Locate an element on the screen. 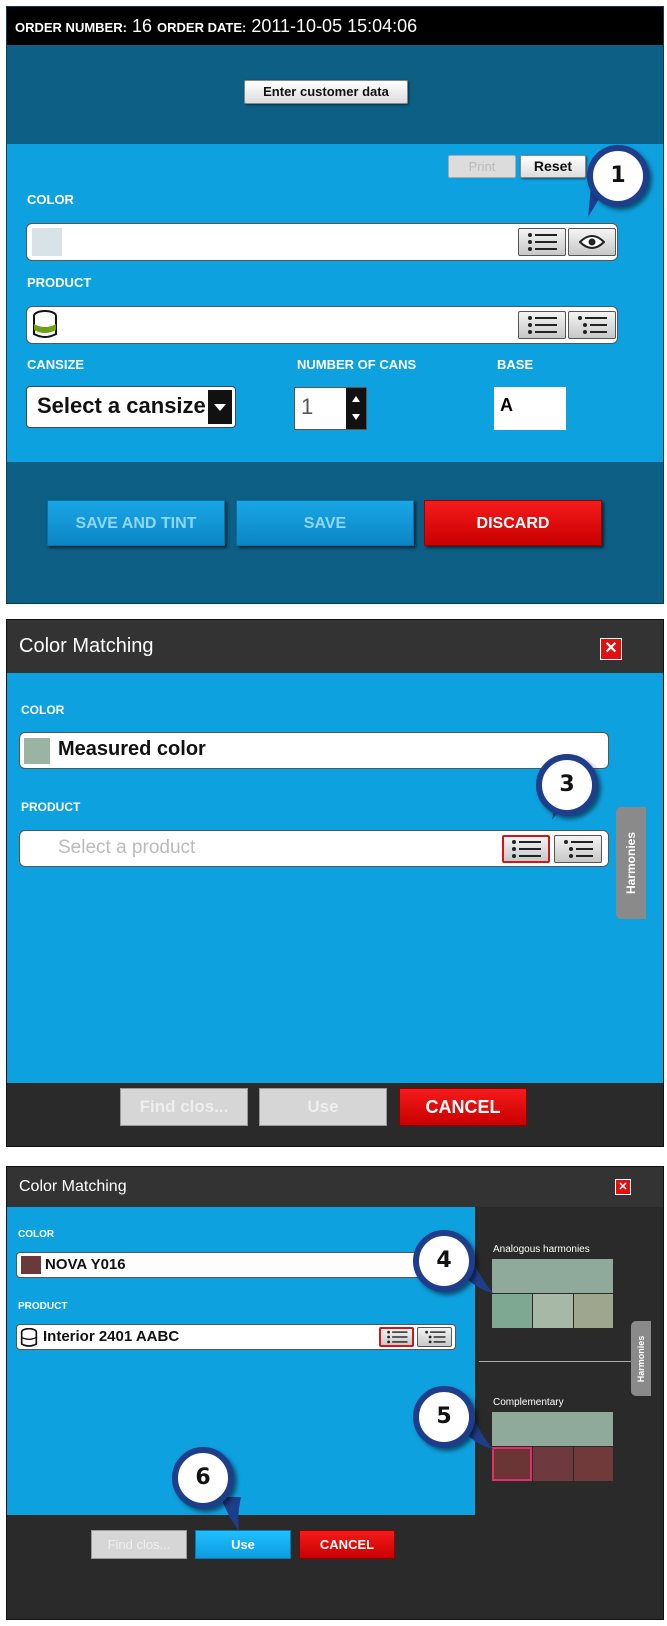 The width and height of the screenshot is (667, 1626). product-placeholder: Select a product is located at coordinates (127, 847).